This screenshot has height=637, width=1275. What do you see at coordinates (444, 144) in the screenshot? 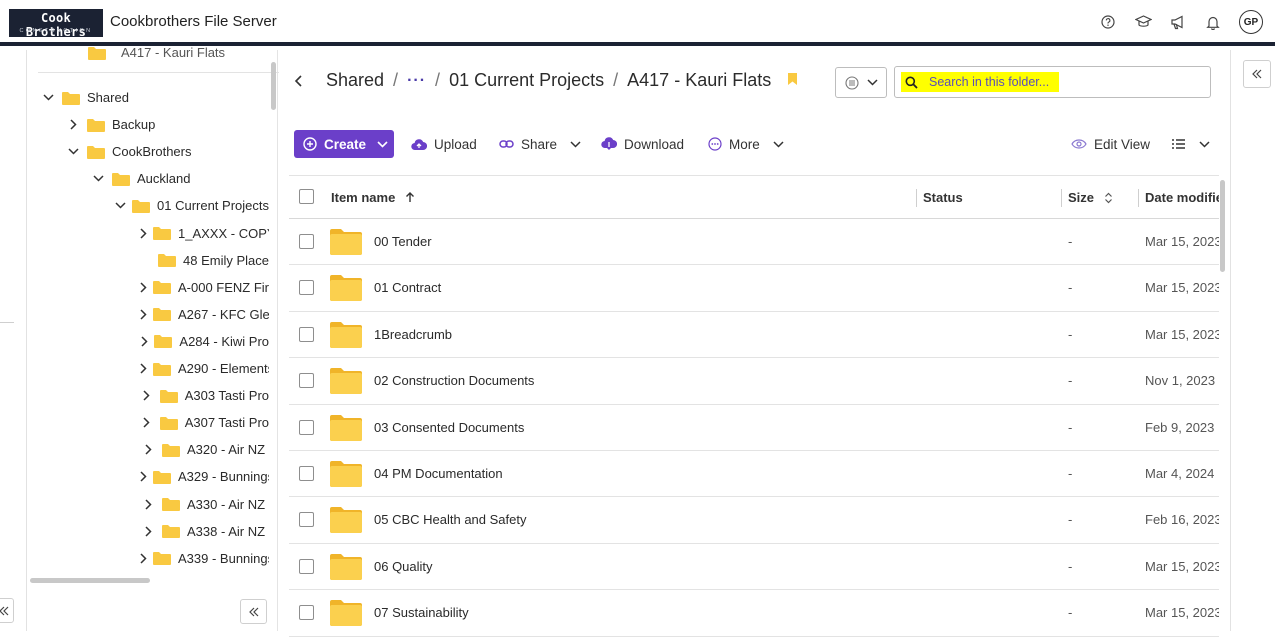
I see `upload-button: Upload` at bounding box center [444, 144].